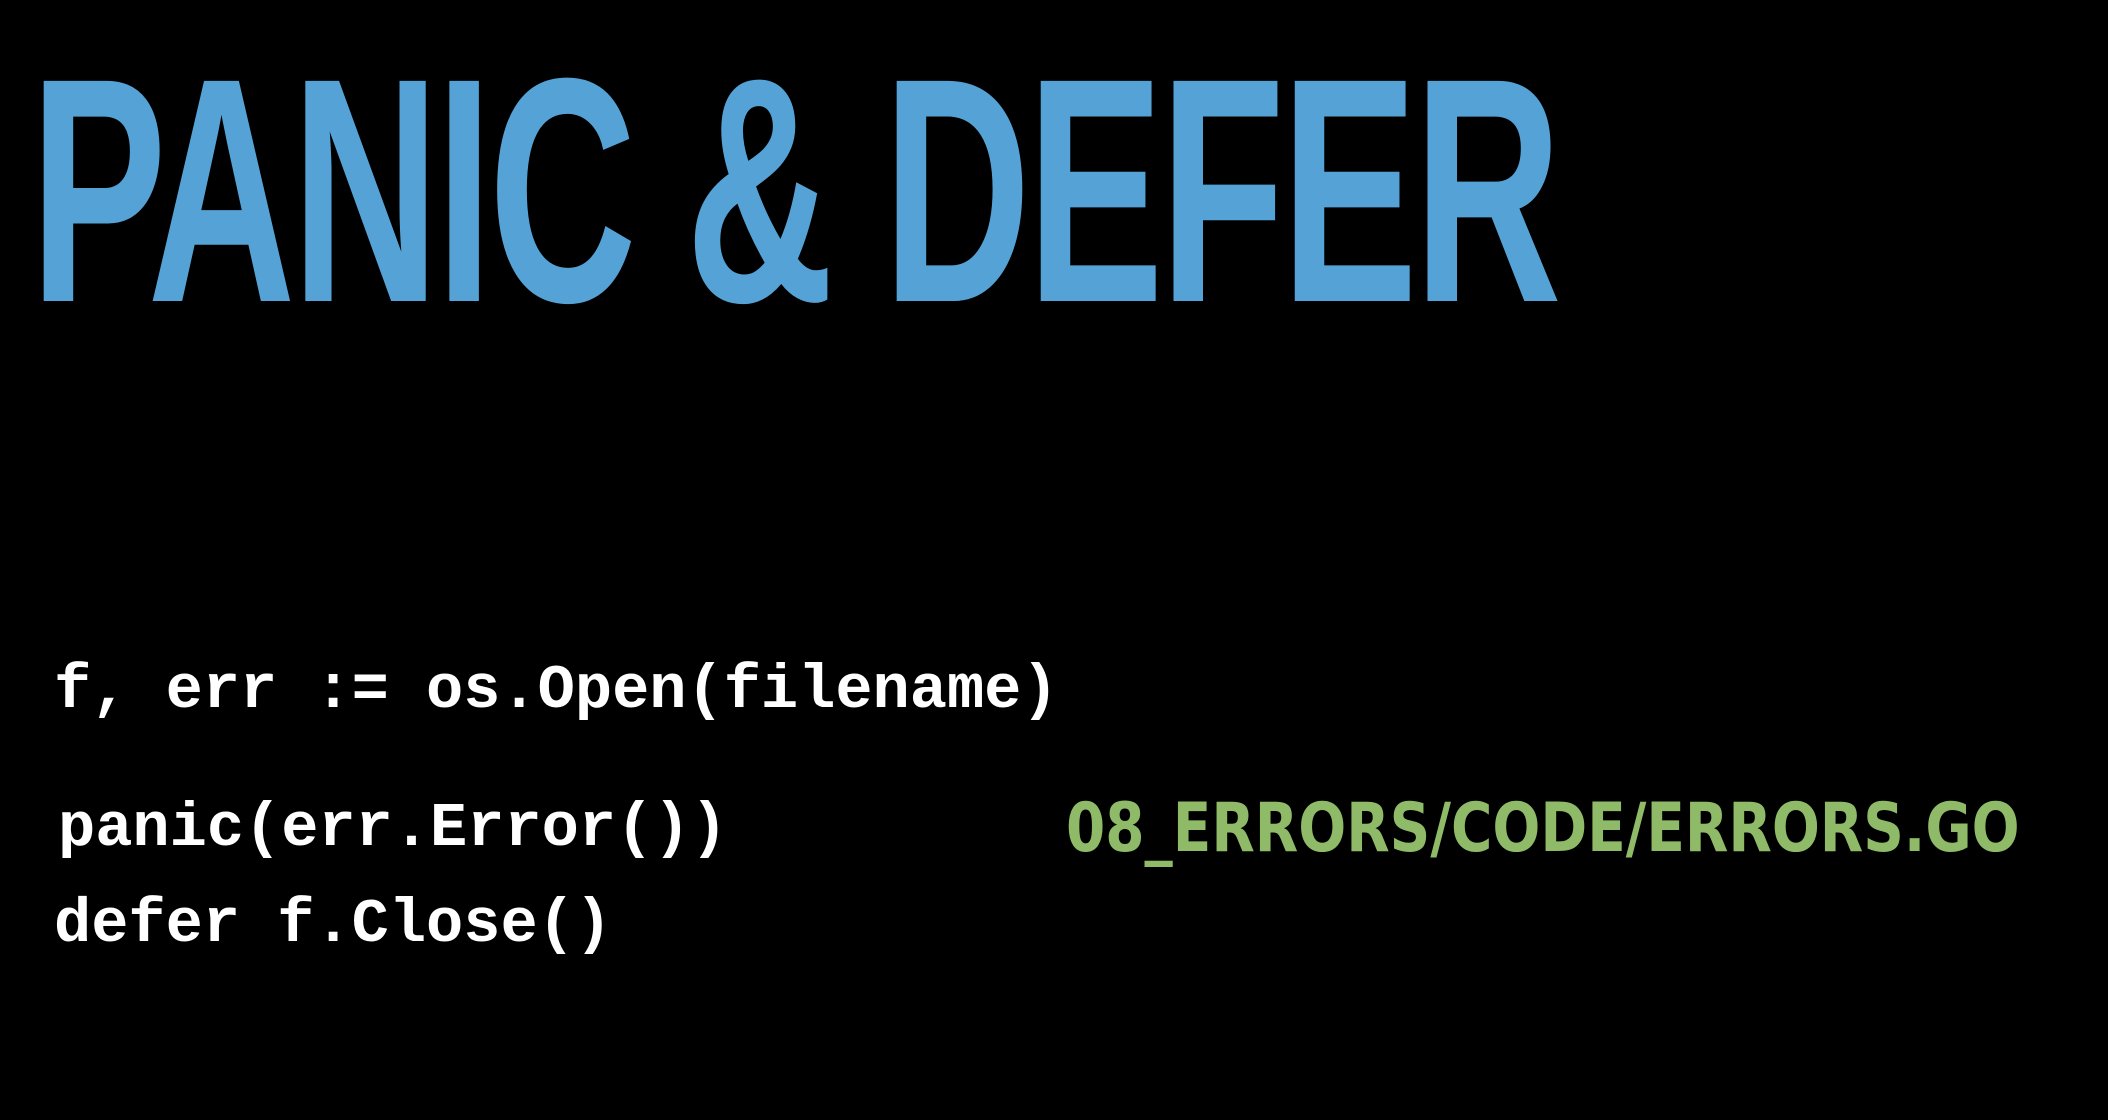 The image size is (2108, 1120). Describe the element at coordinates (556, 690) in the screenshot. I see `code-line-open: f, err := os.Open(filename)` at that location.